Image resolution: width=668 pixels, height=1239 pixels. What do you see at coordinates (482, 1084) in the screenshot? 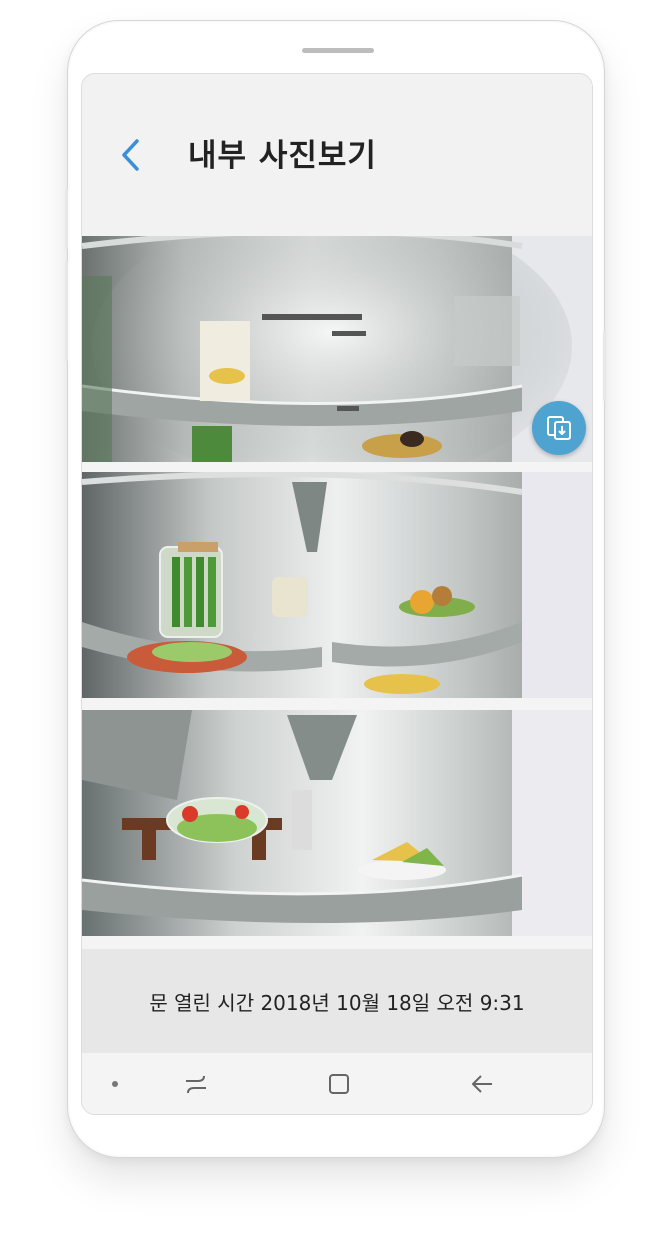
I see `back-arrow-icon` at bounding box center [482, 1084].